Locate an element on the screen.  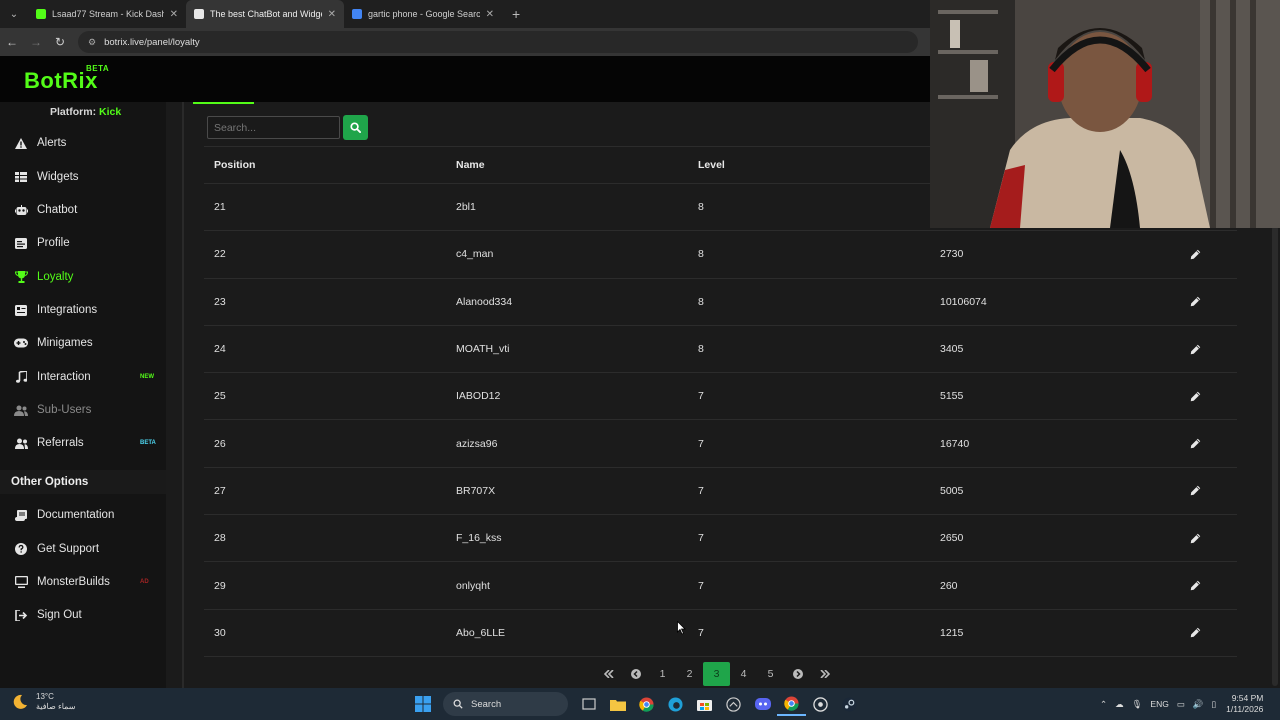
taskbar-search-icon is located at coordinates (458, 704).